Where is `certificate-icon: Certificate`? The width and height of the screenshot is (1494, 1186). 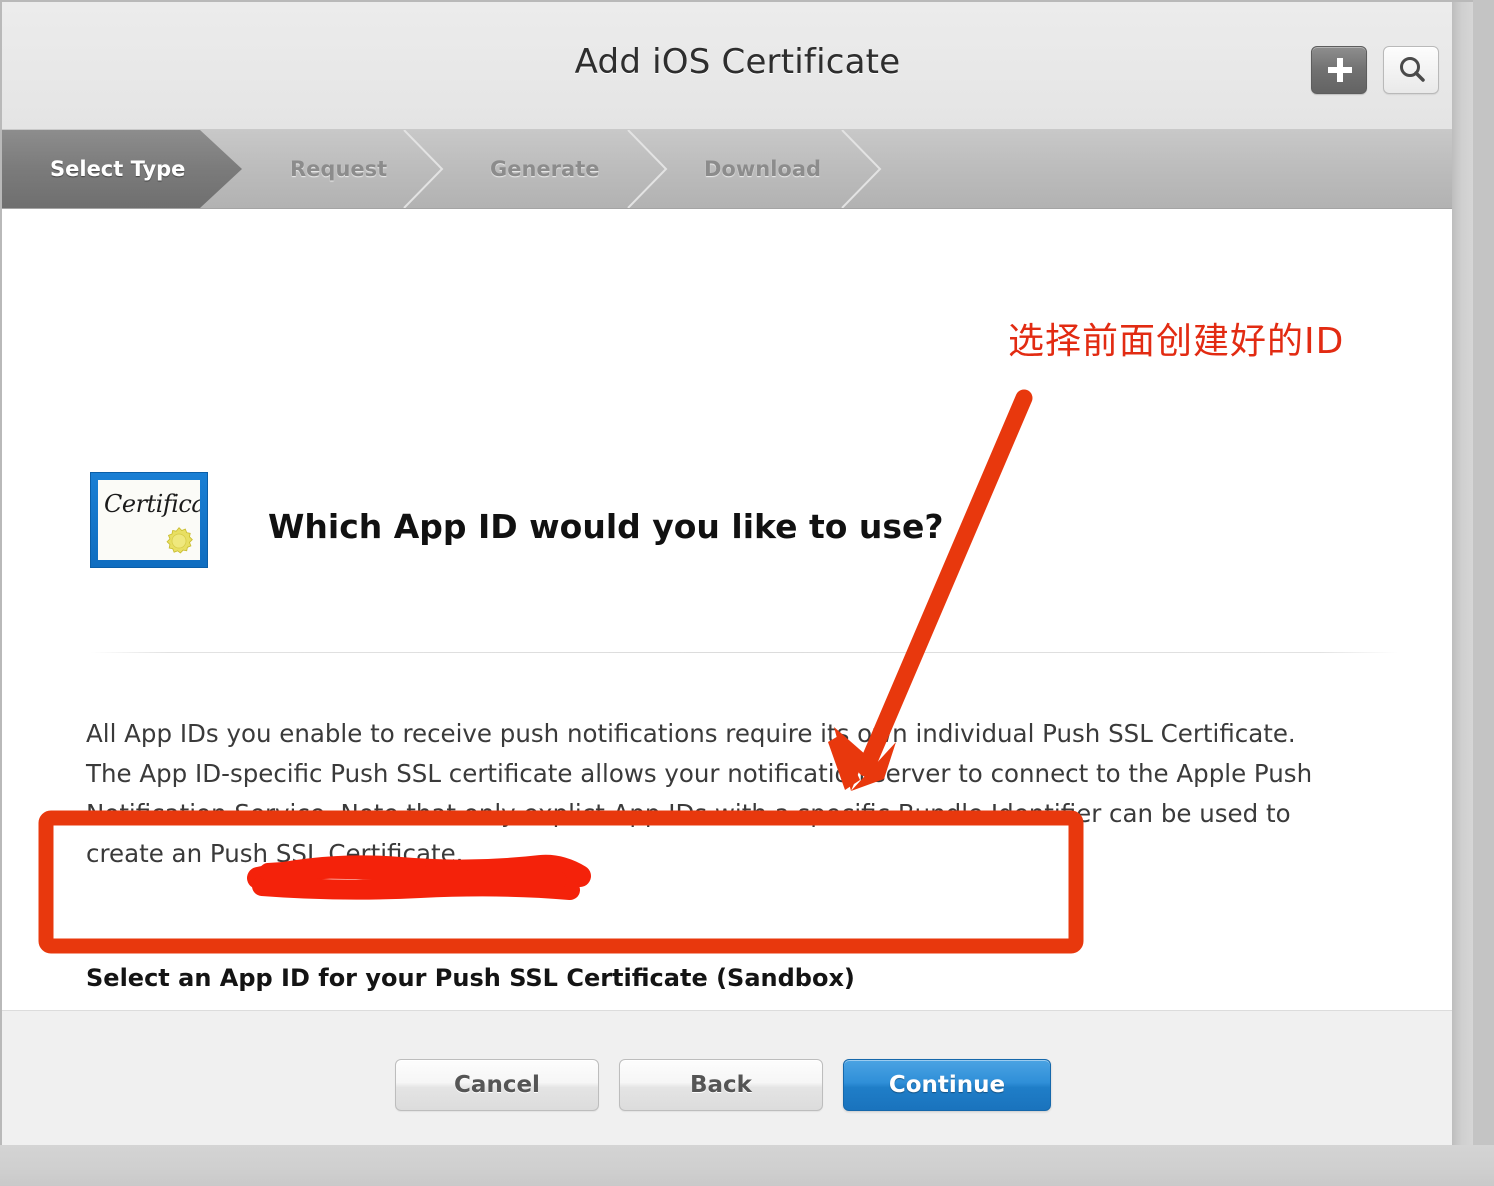
certificate-icon: Certificate is located at coordinates (149, 520).